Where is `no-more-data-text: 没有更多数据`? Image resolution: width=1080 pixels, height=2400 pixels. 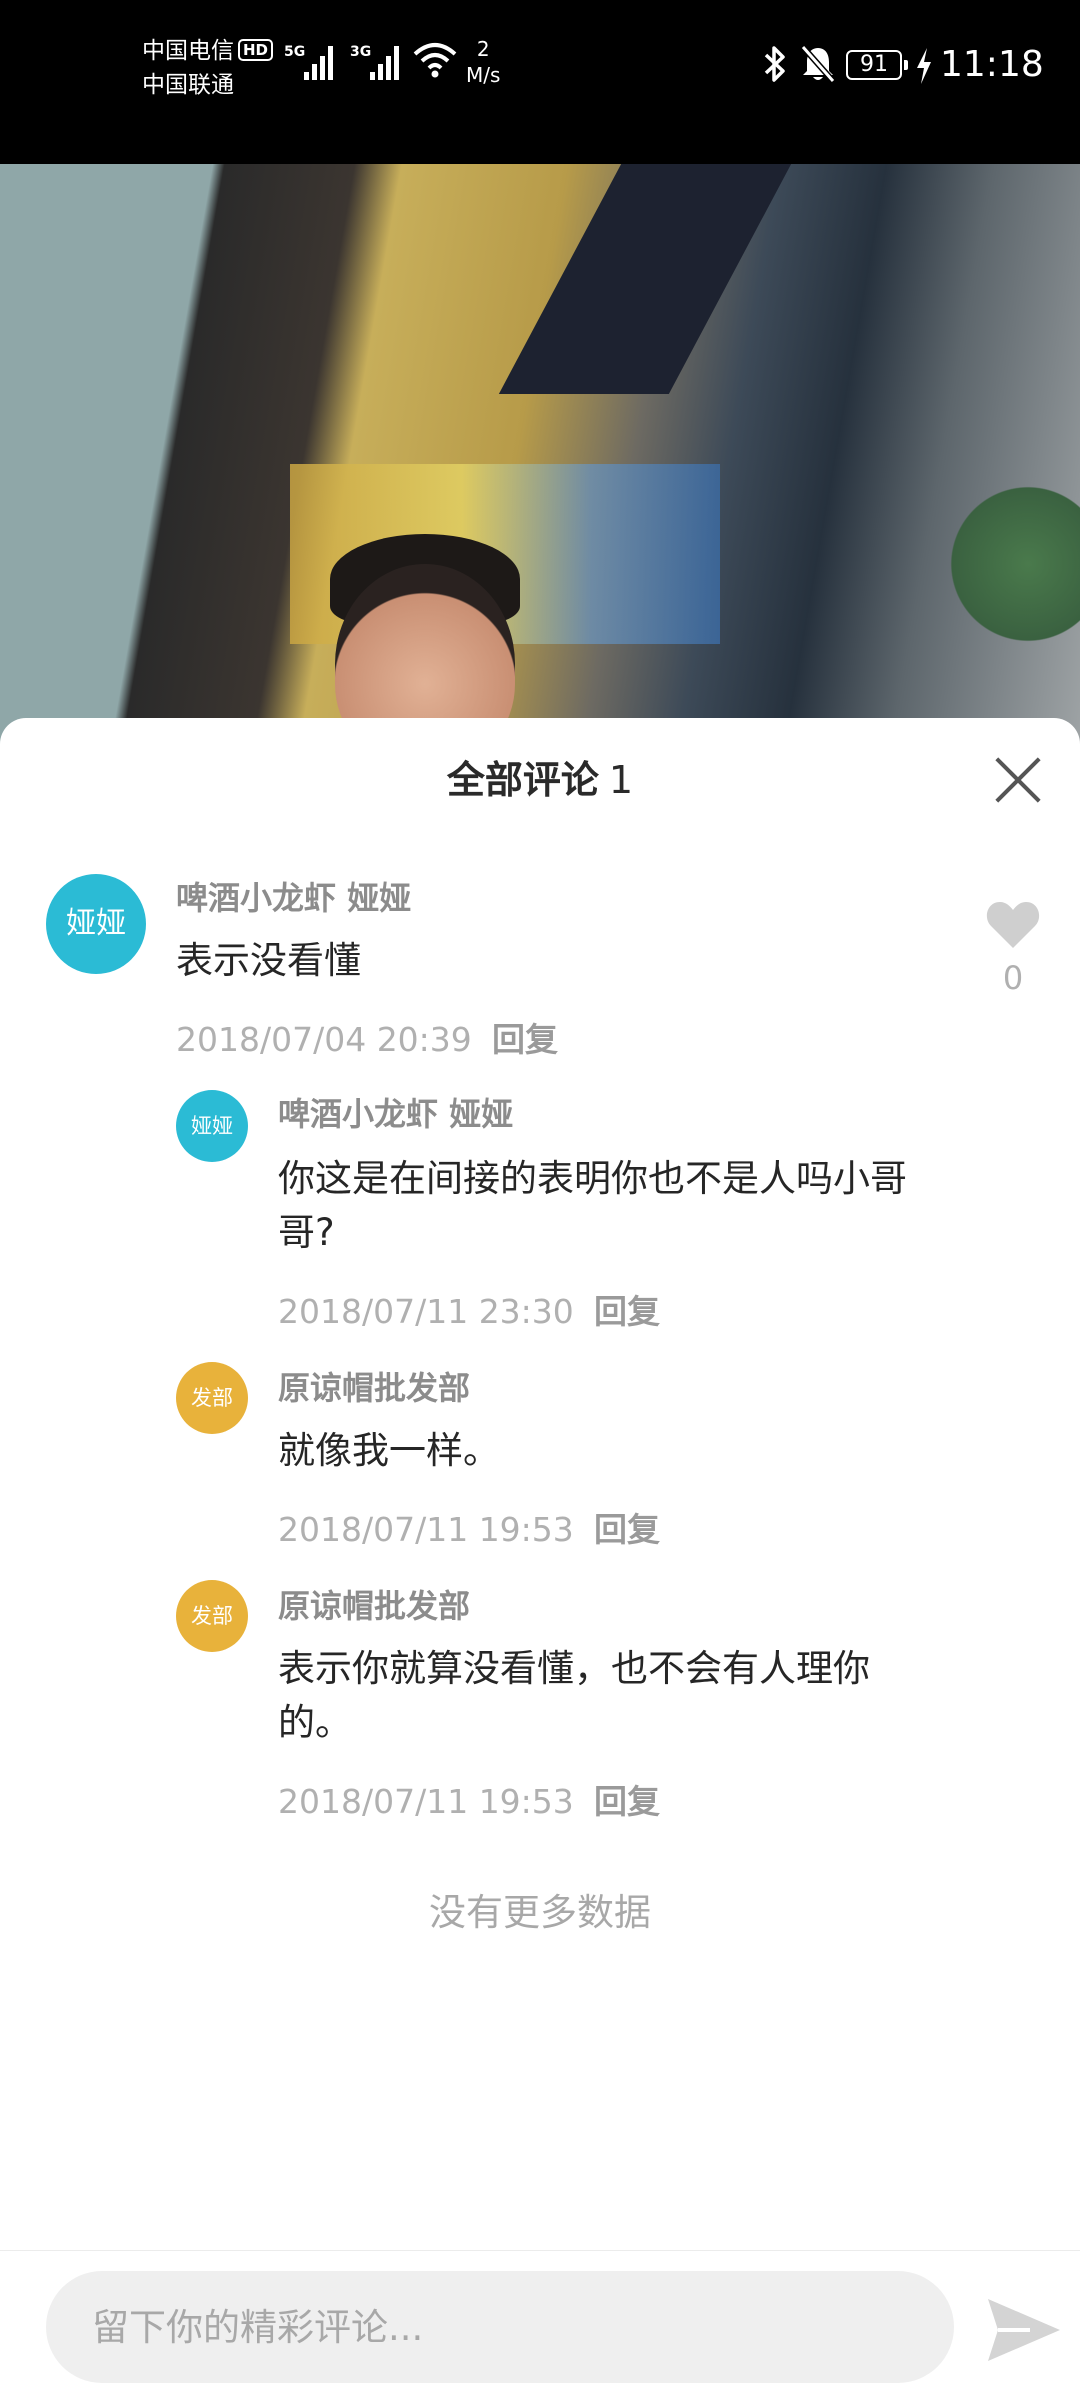 no-more-data-text: 没有更多数据 is located at coordinates (540, 1912).